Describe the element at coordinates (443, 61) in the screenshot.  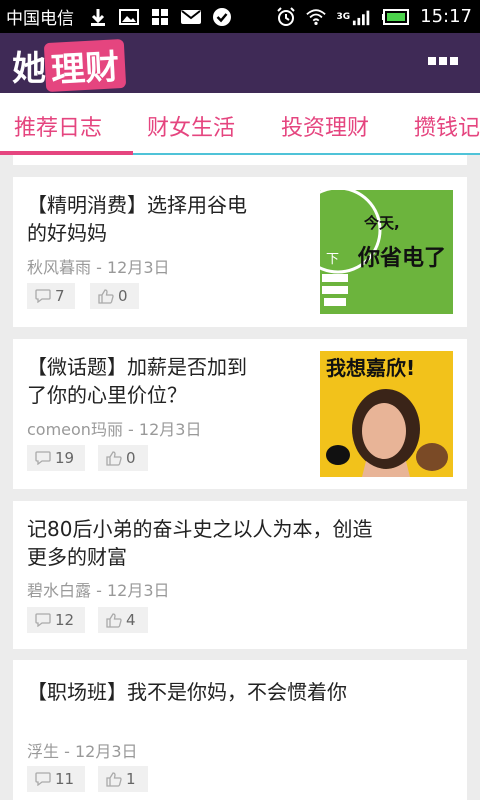
I see `more-menu-icon` at that location.